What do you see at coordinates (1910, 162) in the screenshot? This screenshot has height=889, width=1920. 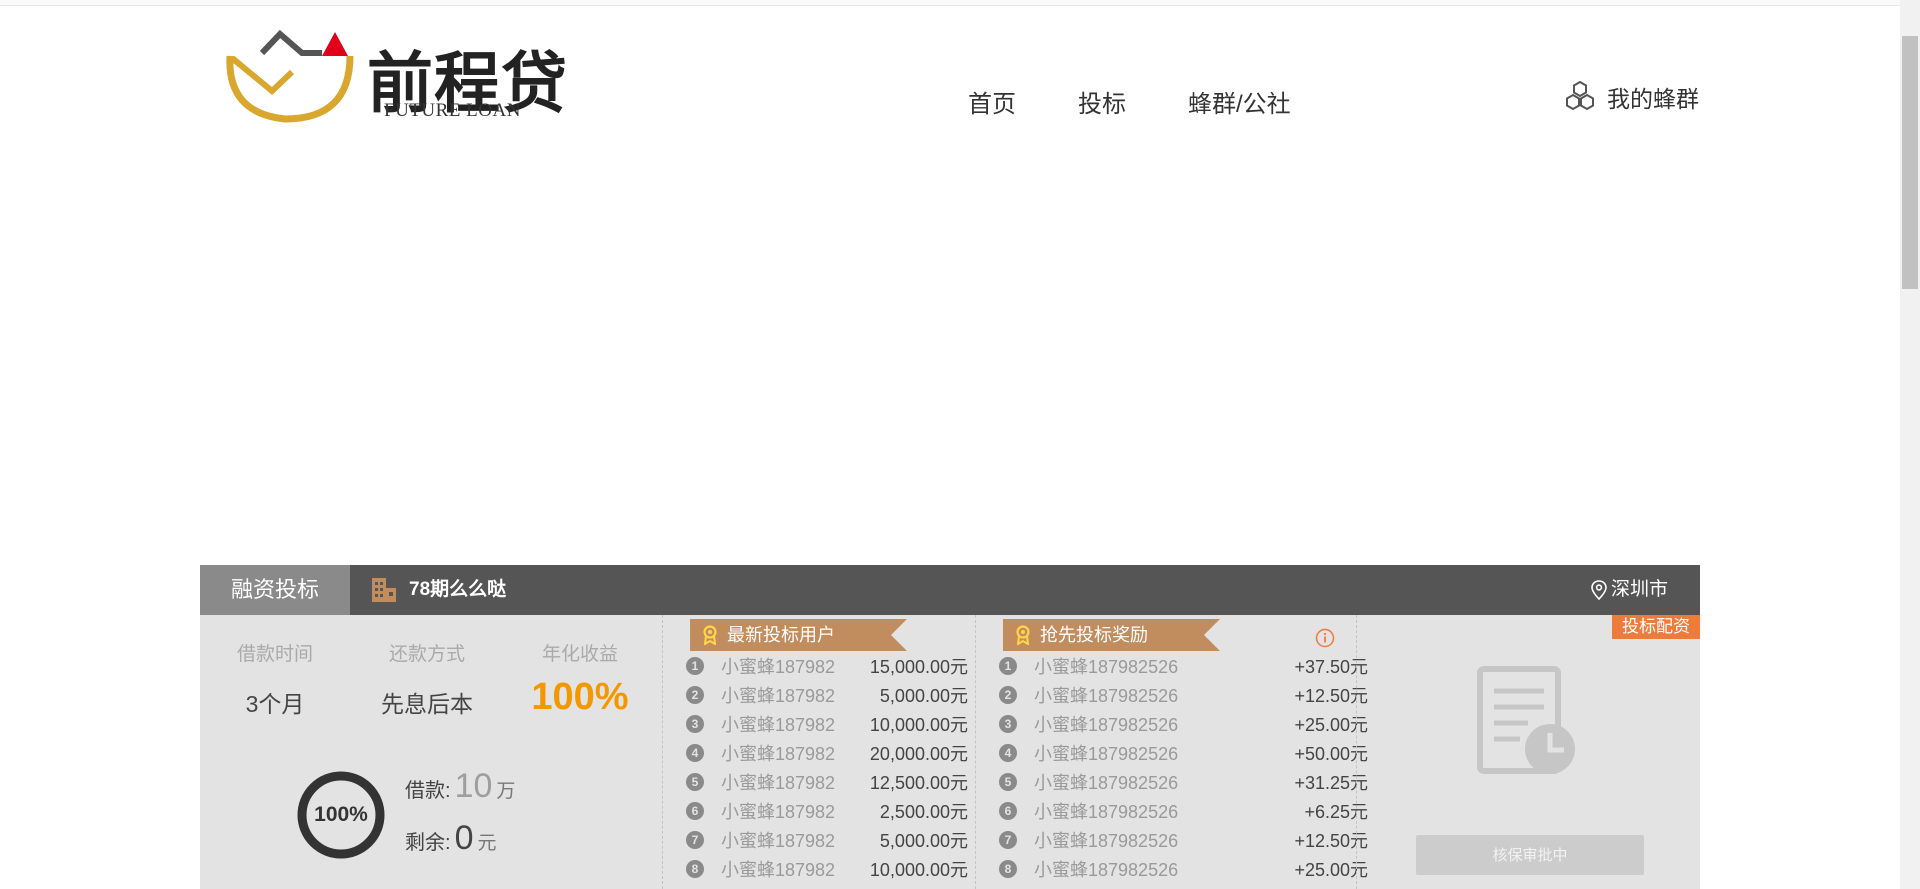 I see `scrollbar-thumb` at bounding box center [1910, 162].